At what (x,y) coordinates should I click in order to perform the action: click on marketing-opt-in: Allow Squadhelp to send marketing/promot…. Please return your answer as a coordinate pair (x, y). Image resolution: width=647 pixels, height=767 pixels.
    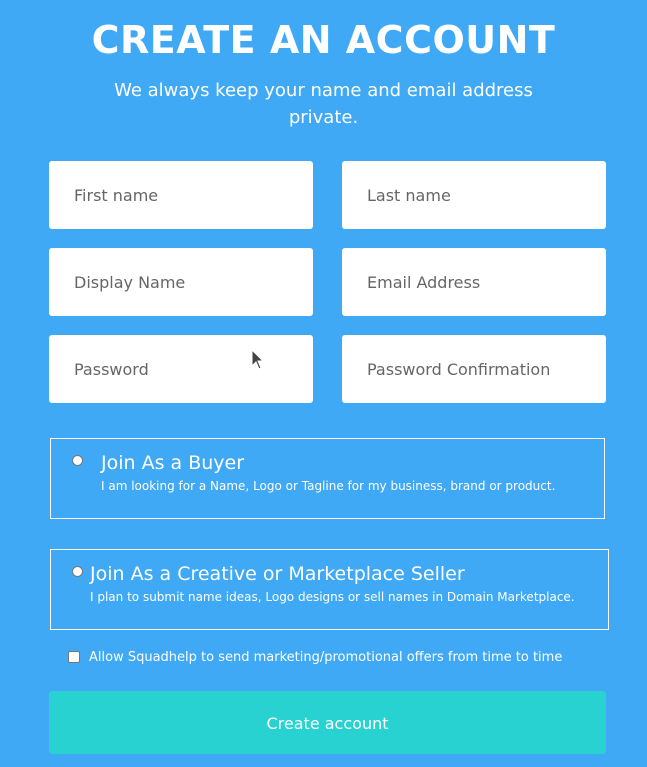
    Looking at the image, I should click on (315, 657).